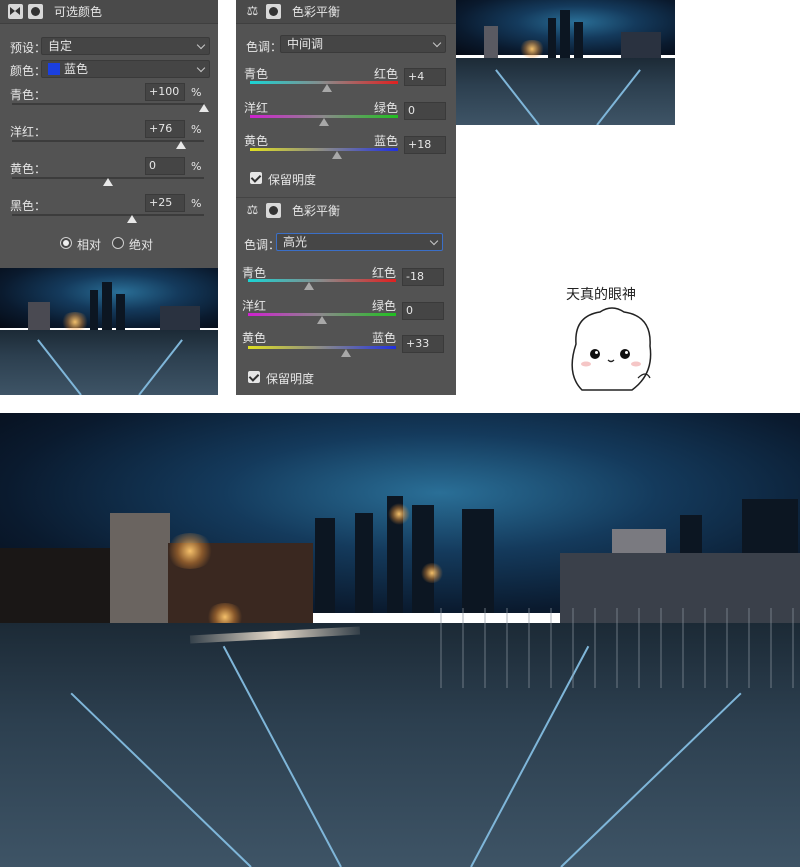 The image size is (800, 867). I want to click on black-value-input: +25, so click(165, 203).